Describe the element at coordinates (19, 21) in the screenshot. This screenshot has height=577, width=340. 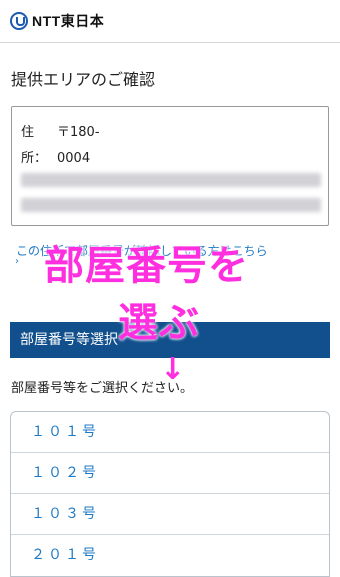
I see `ntt-logo-icon` at that location.